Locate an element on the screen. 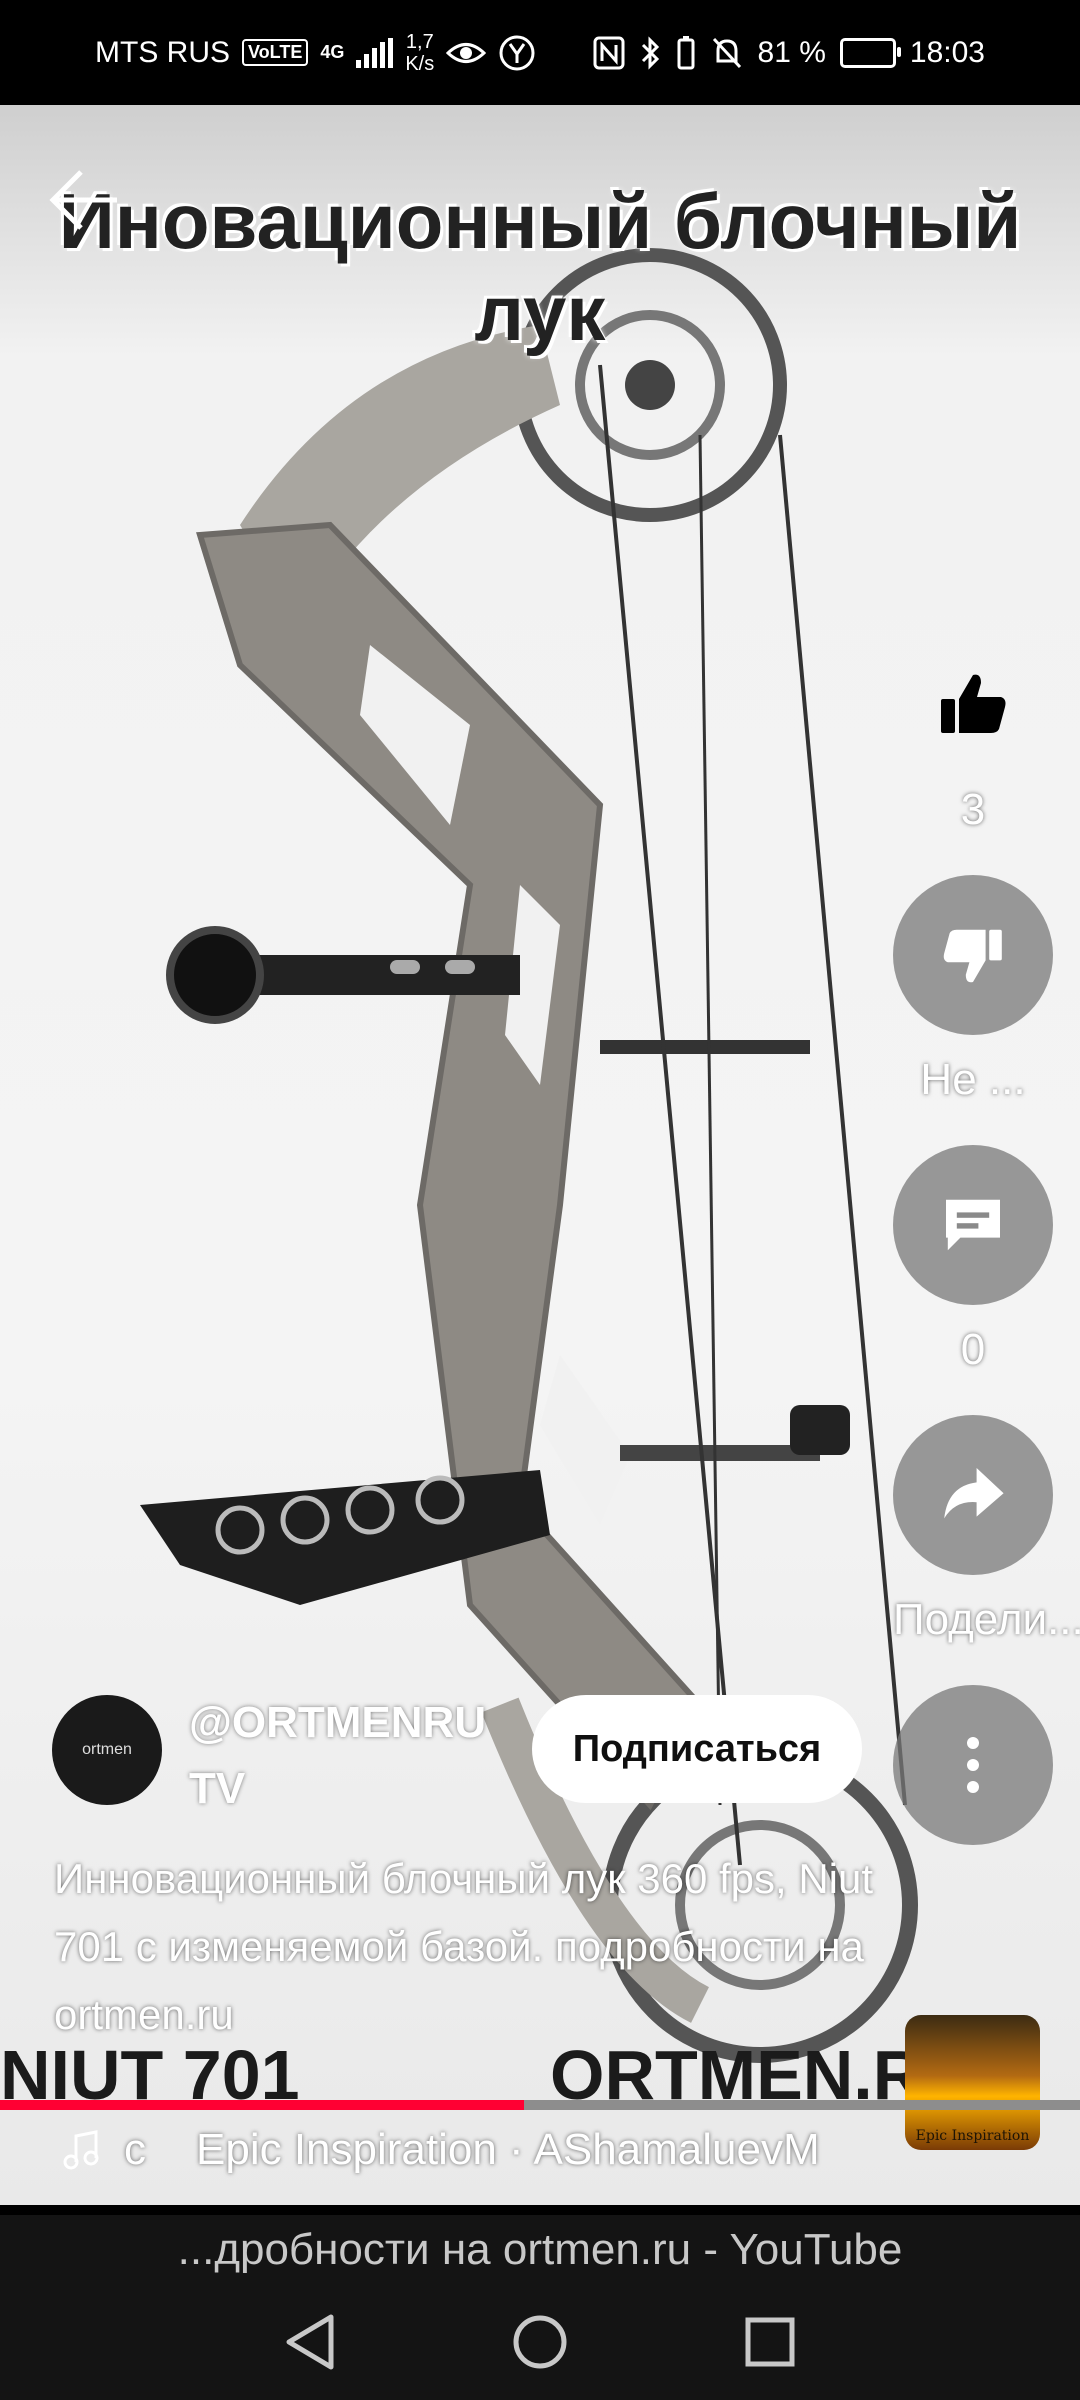 Image resolution: width=1080 pixels, height=2400 pixels. signal-icon is located at coordinates (375, 52).